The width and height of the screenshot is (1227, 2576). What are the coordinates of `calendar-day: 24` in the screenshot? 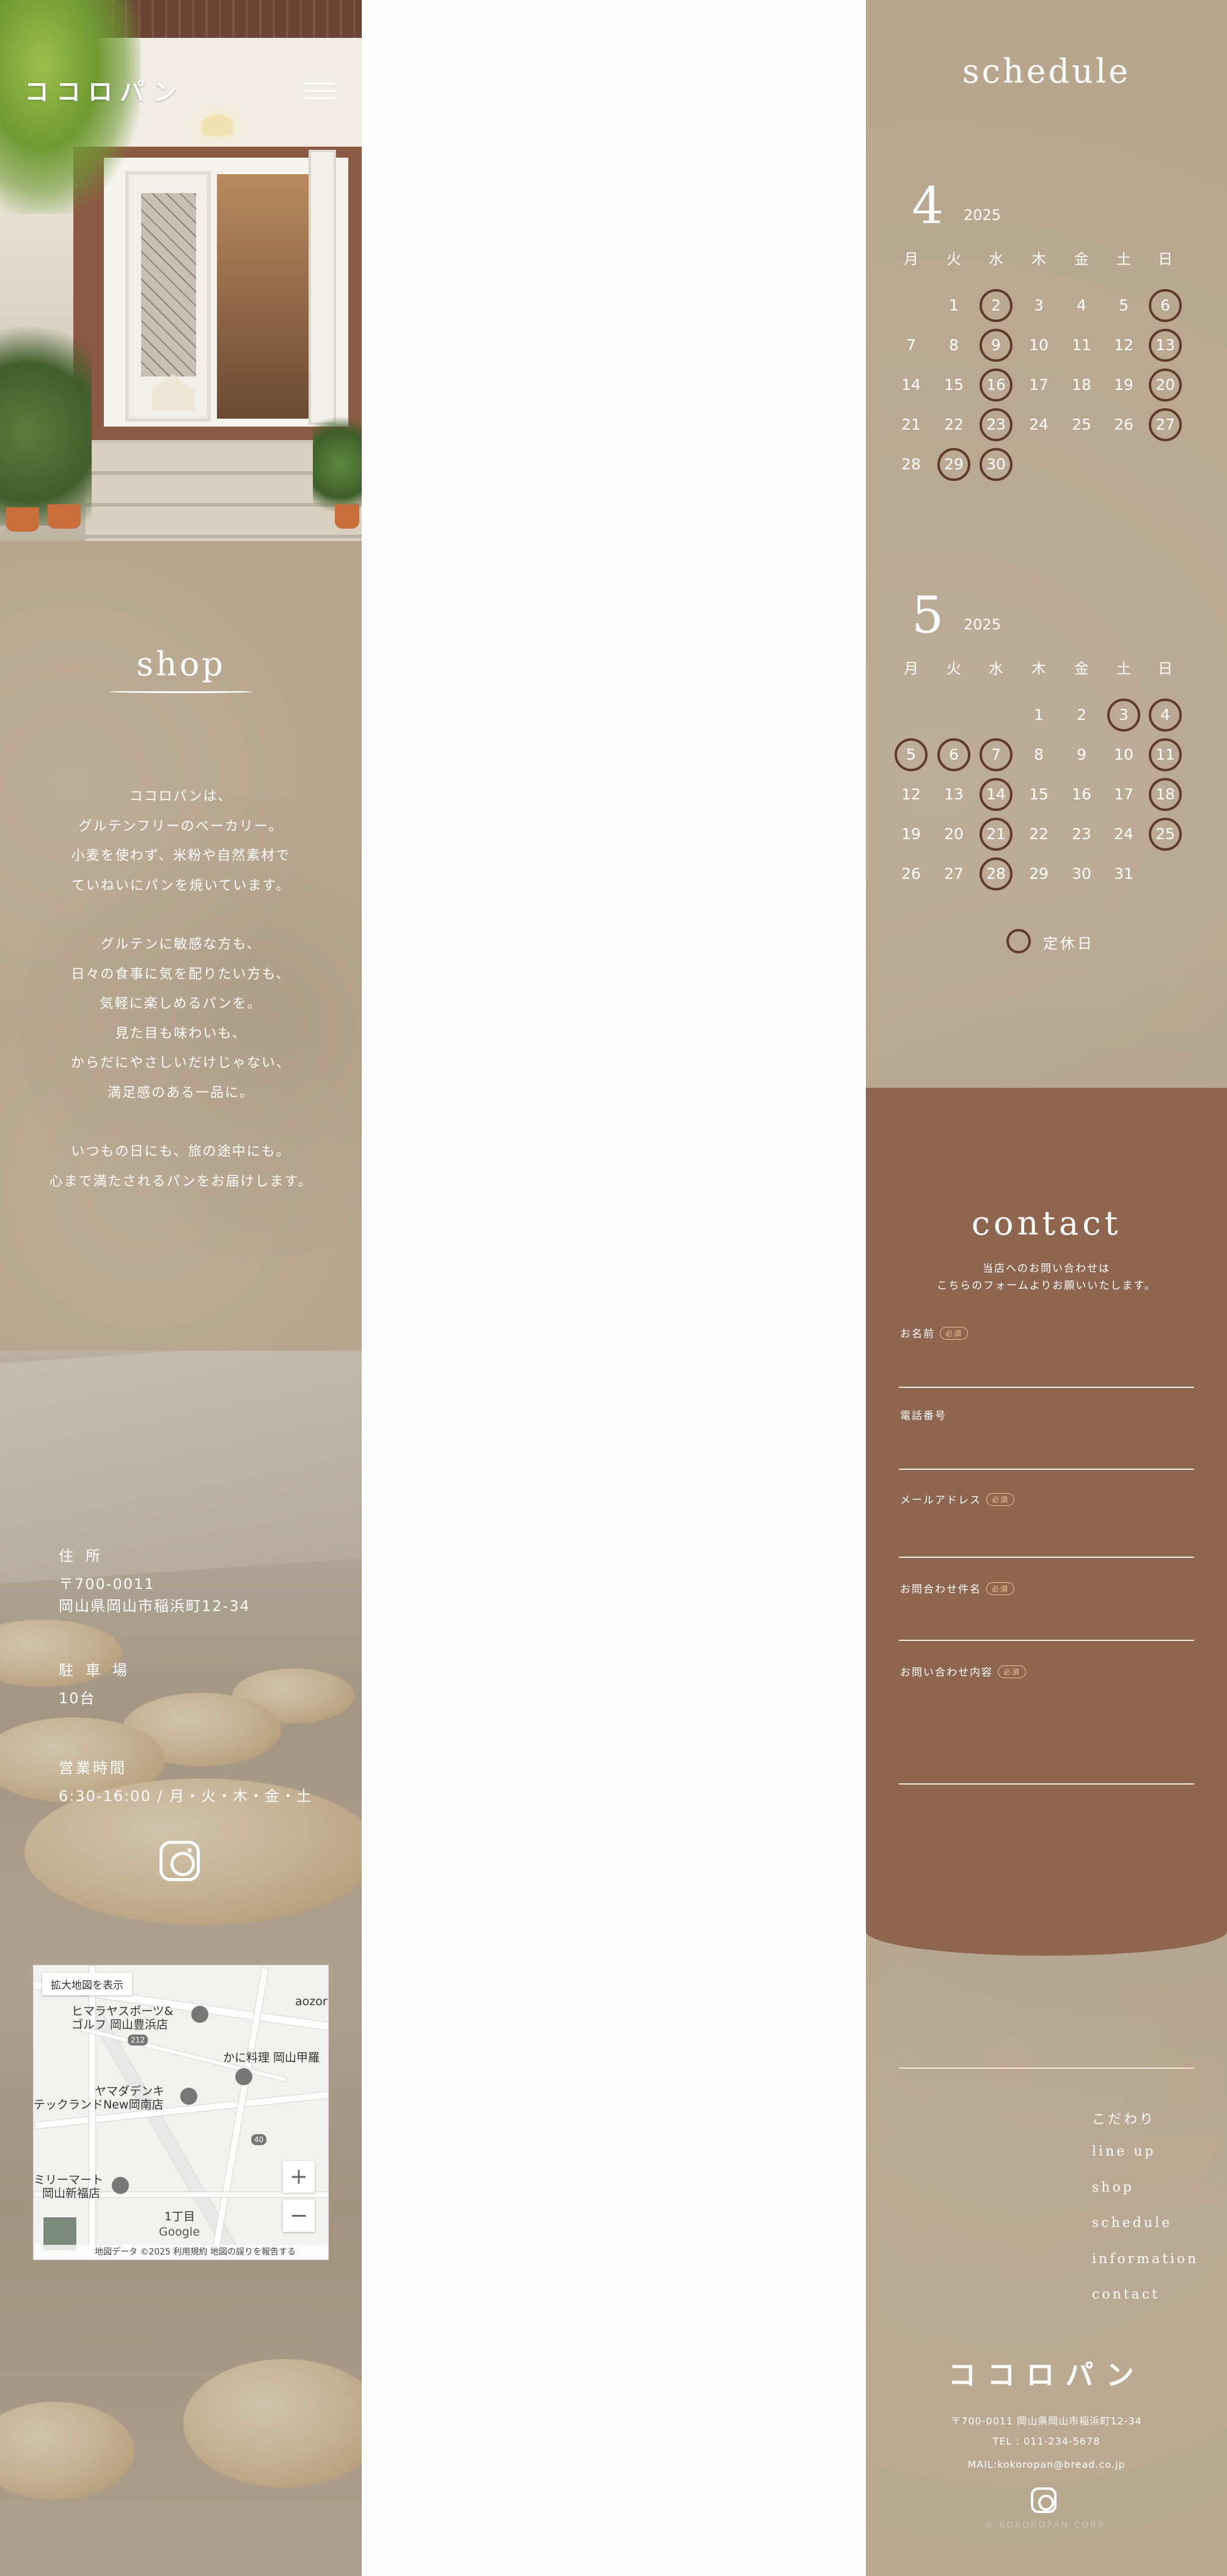 It's located at (1039, 424).